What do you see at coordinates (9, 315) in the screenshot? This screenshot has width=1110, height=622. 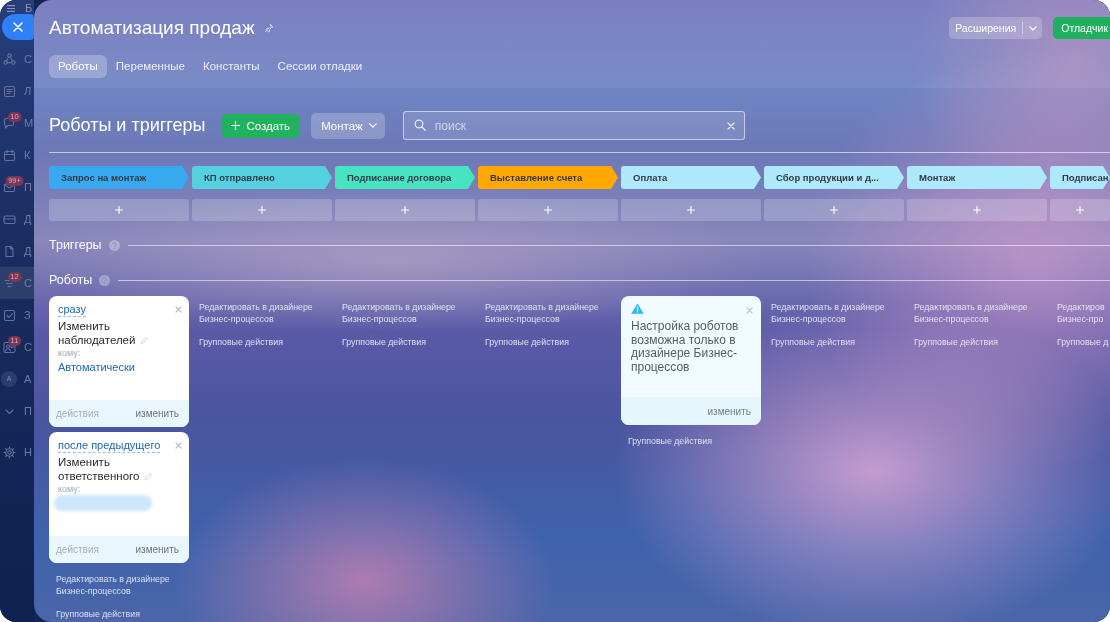 I see `checkbox-icon` at bounding box center [9, 315].